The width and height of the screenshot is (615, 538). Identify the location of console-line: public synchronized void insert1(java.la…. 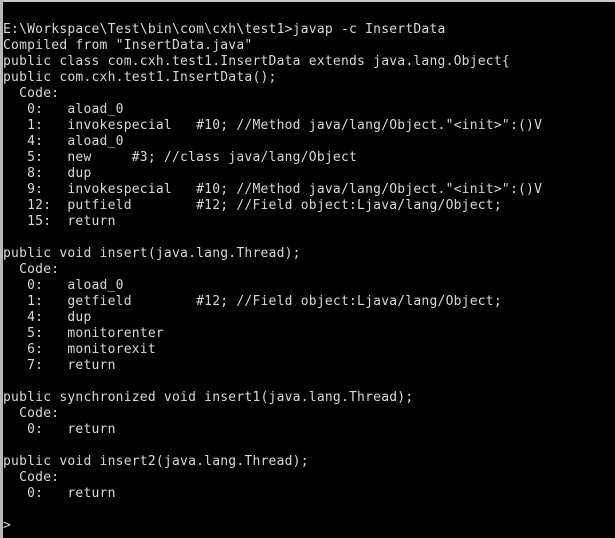
(208, 397).